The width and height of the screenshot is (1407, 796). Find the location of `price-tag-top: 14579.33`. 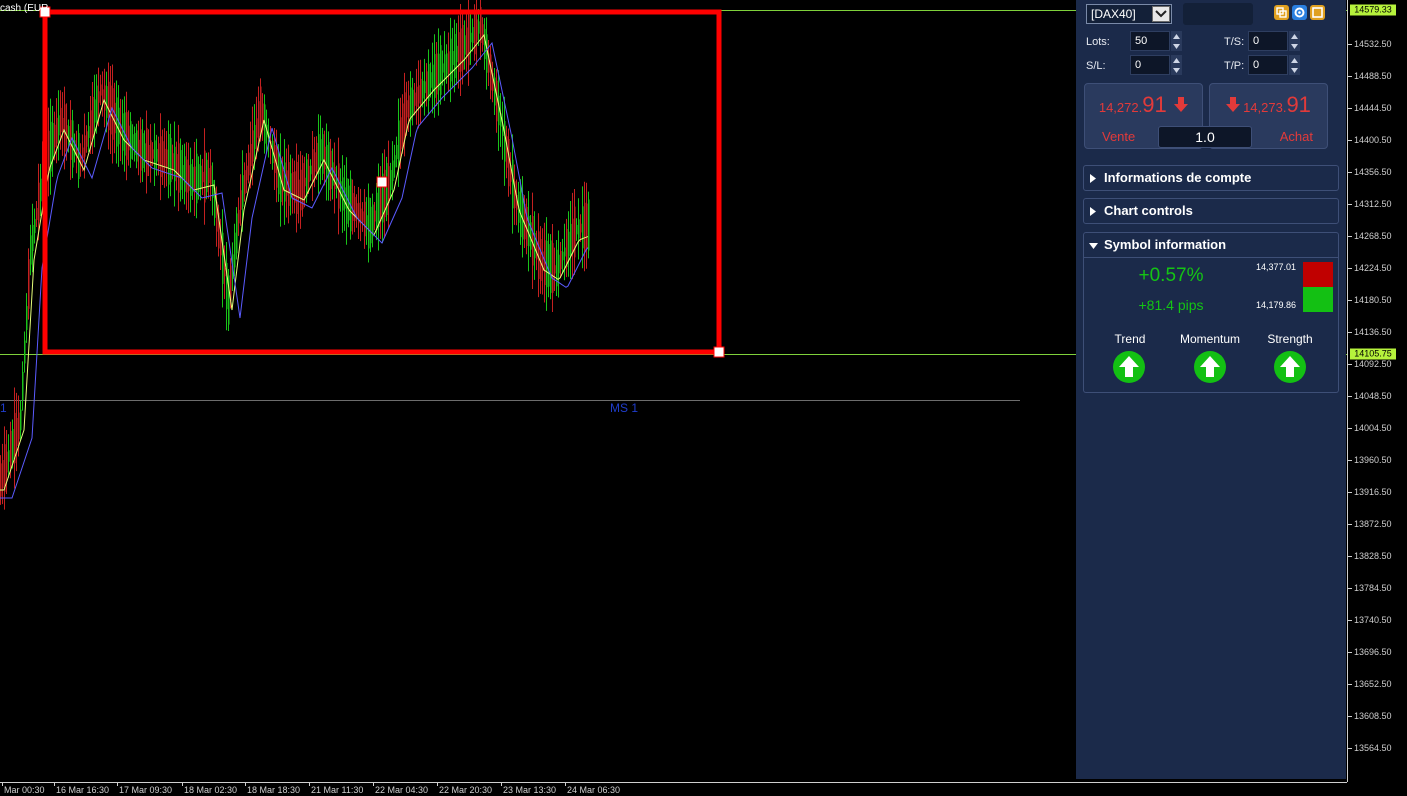

price-tag-top: 14579.33 is located at coordinates (1373, 10).